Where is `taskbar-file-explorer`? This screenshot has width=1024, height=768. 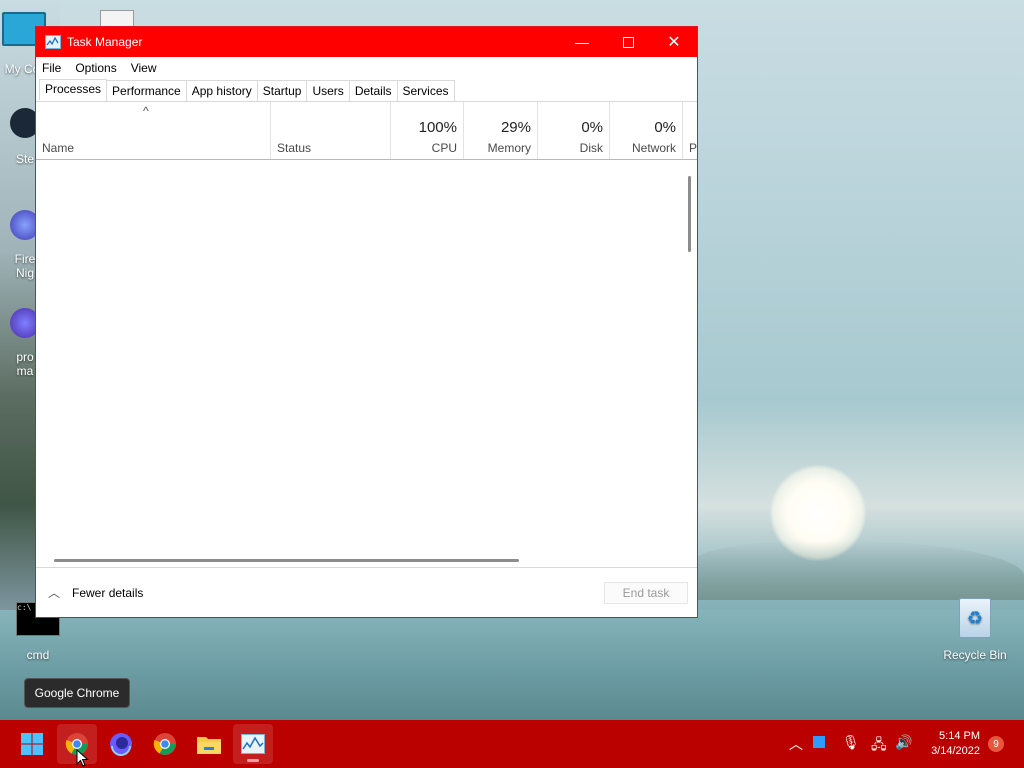 taskbar-file-explorer is located at coordinates (209, 744).